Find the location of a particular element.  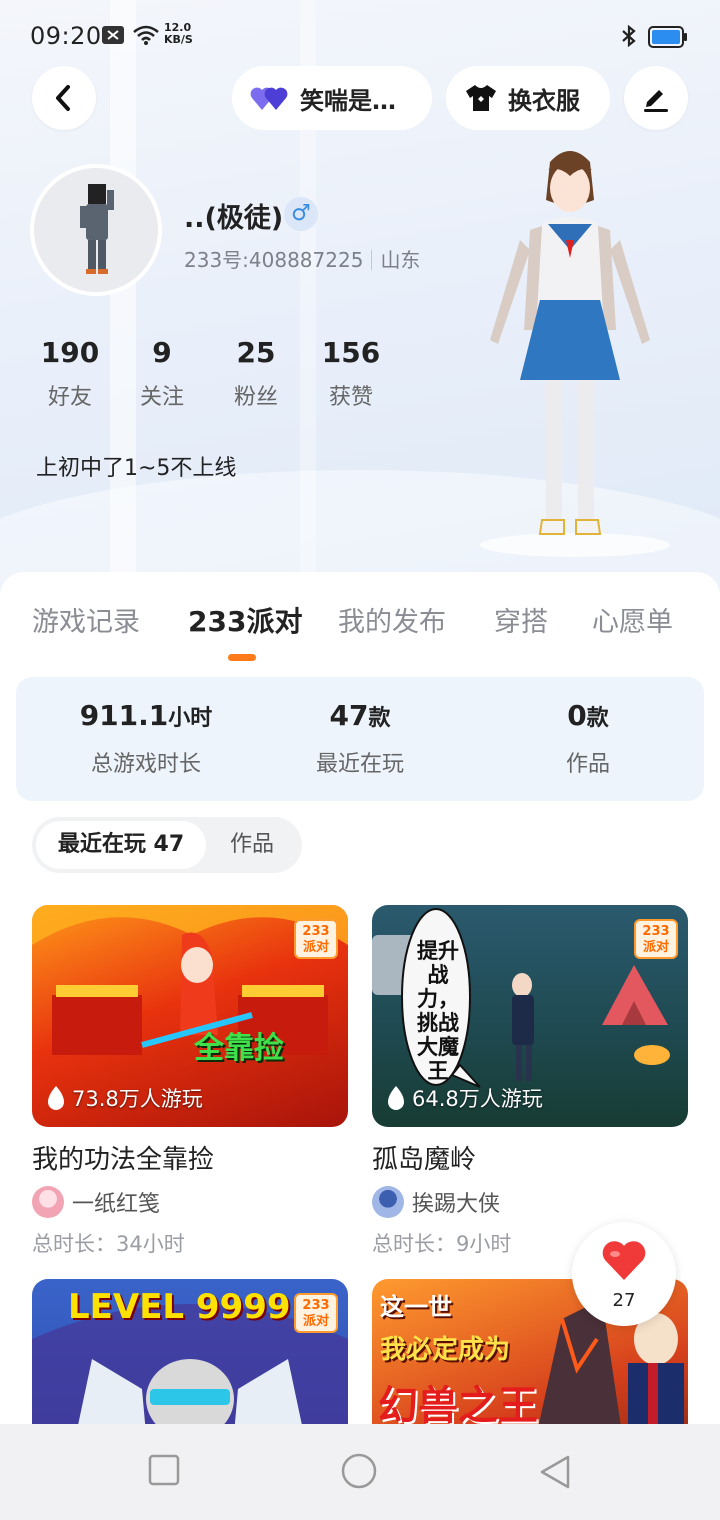

play-summary: 911.1小时 总游戏时长 47款 最近在玩 0款 作品 is located at coordinates (360, 739).